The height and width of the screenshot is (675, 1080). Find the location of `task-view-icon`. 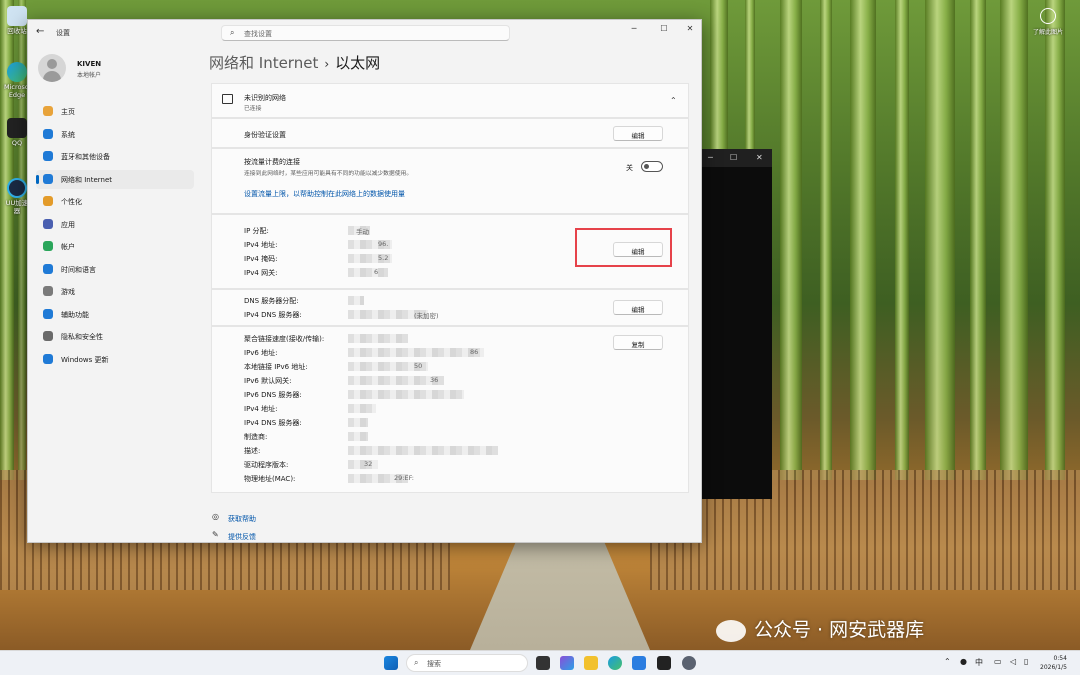

task-view-icon is located at coordinates (543, 663).